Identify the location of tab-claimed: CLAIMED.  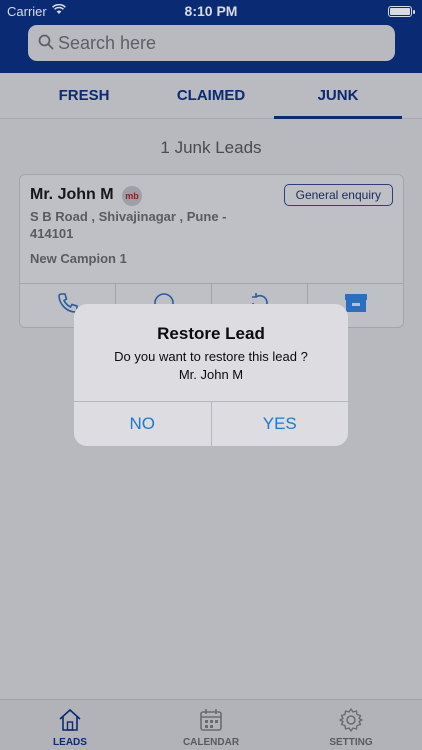
(211, 96).